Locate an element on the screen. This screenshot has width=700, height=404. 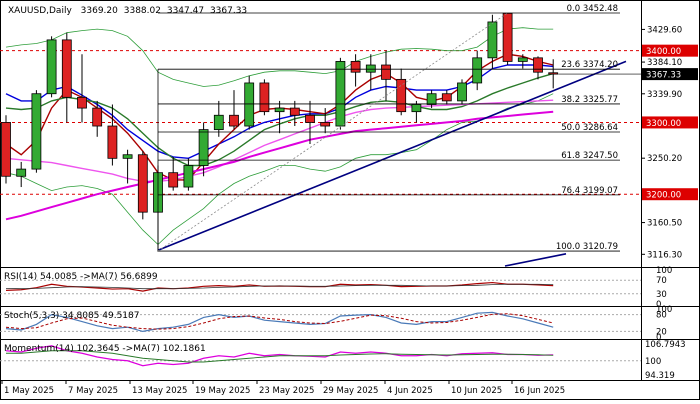
current-price-tag-text: 3367.33 is located at coordinates (663, 76).